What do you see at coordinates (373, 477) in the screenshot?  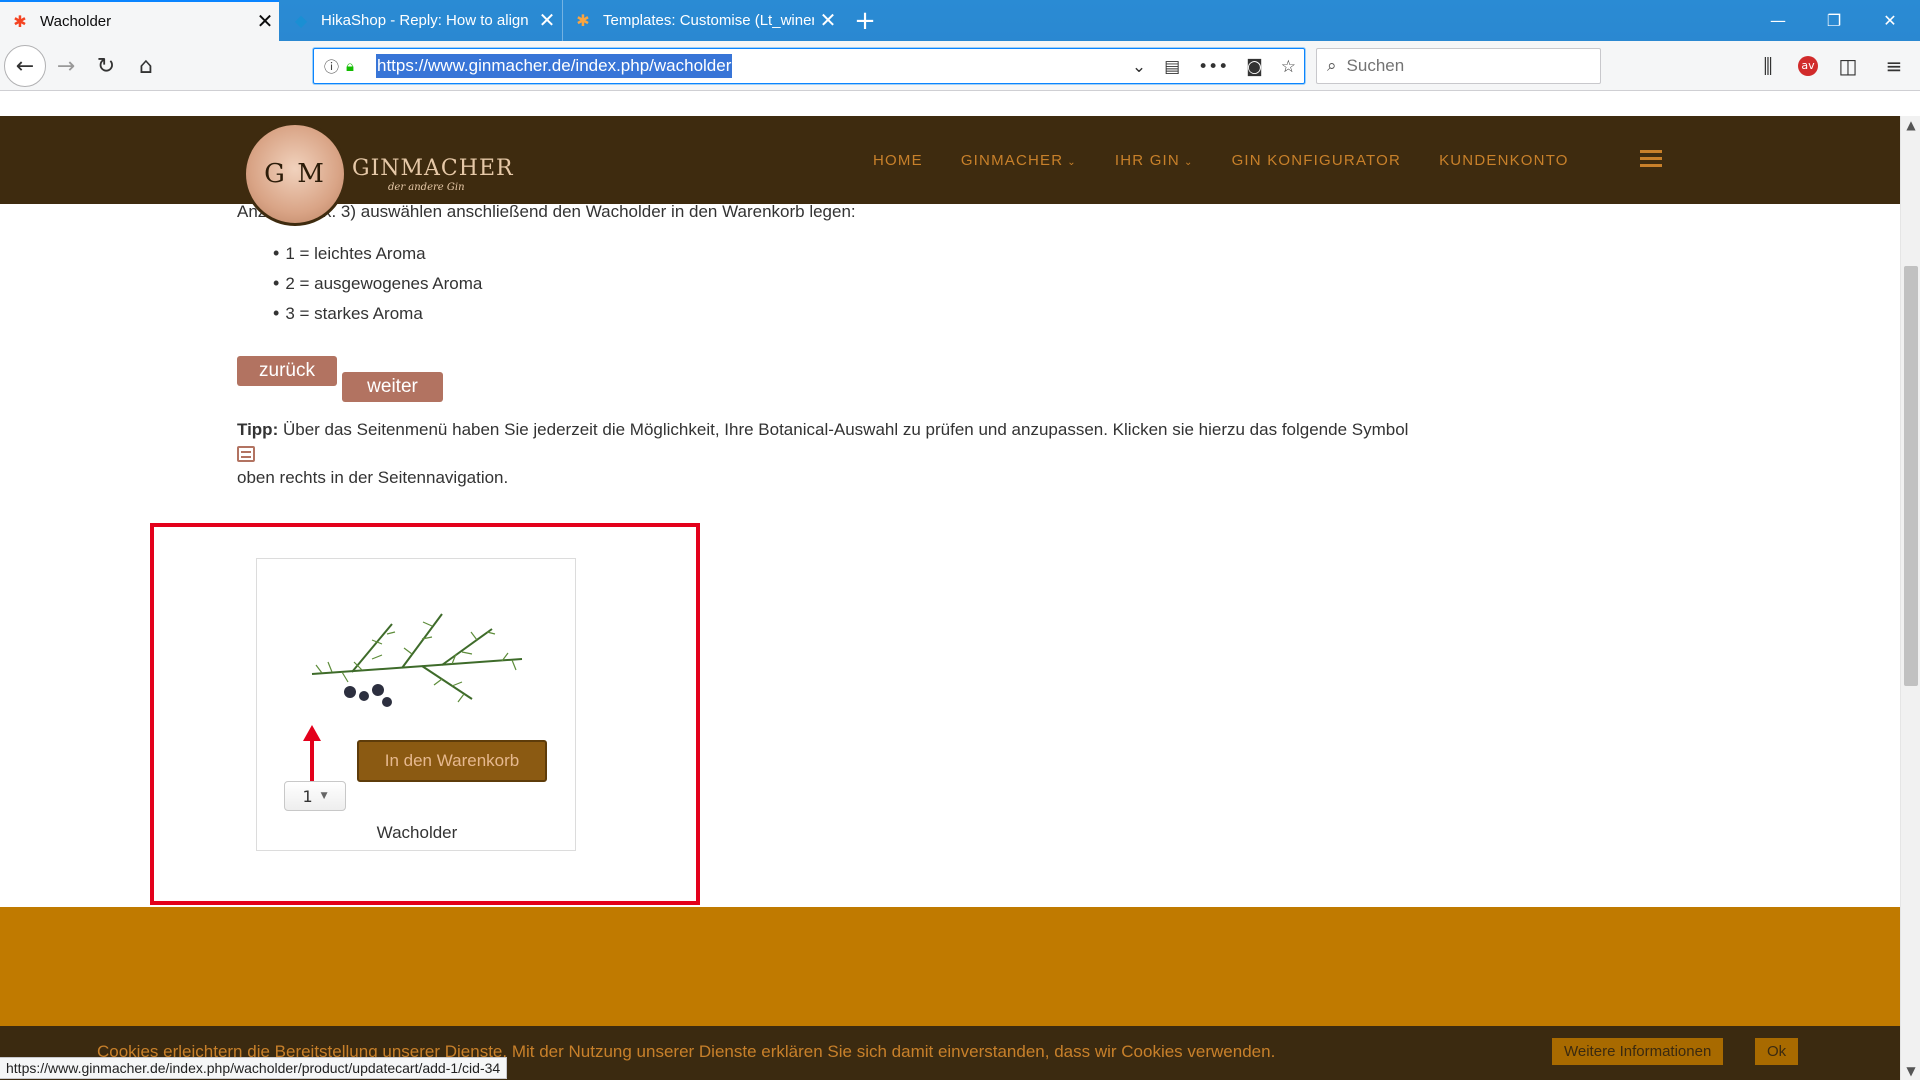 I see `tip-text-continued: oben rechts in der Seitennavigation.` at bounding box center [373, 477].